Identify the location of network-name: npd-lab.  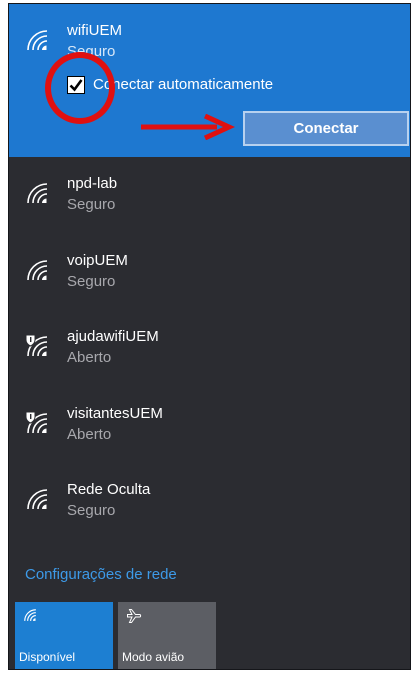
(92, 183).